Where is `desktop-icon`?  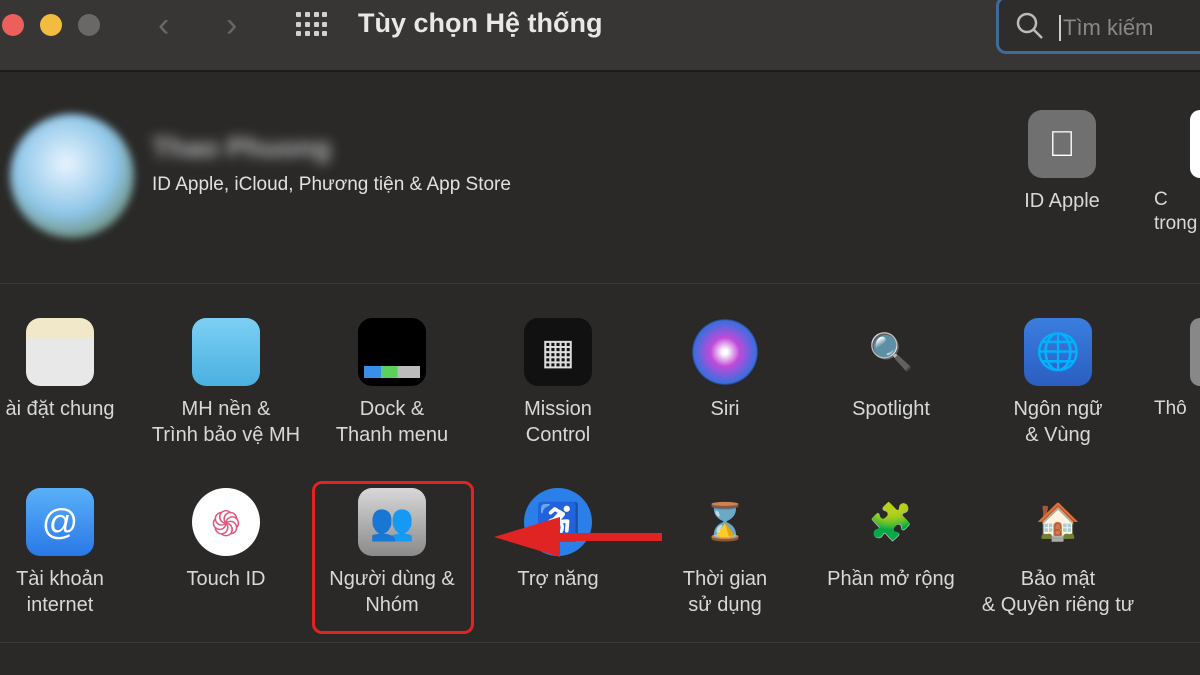
desktop-icon is located at coordinates (226, 352).